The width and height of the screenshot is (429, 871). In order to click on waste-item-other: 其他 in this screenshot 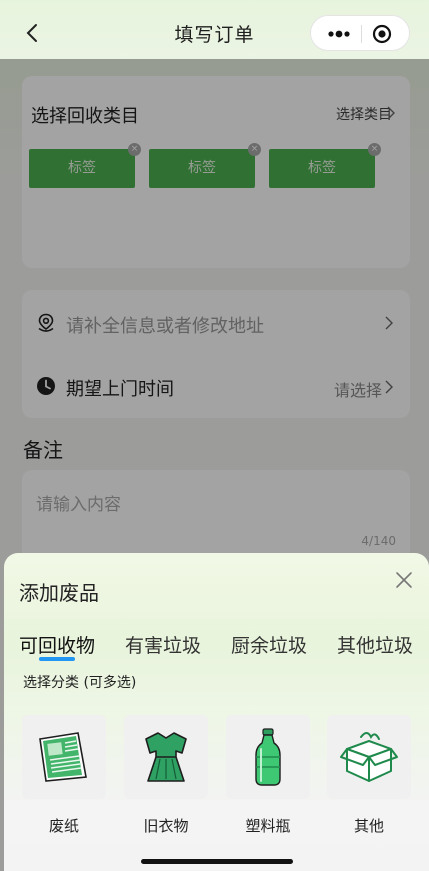, I will do `click(369, 775)`.